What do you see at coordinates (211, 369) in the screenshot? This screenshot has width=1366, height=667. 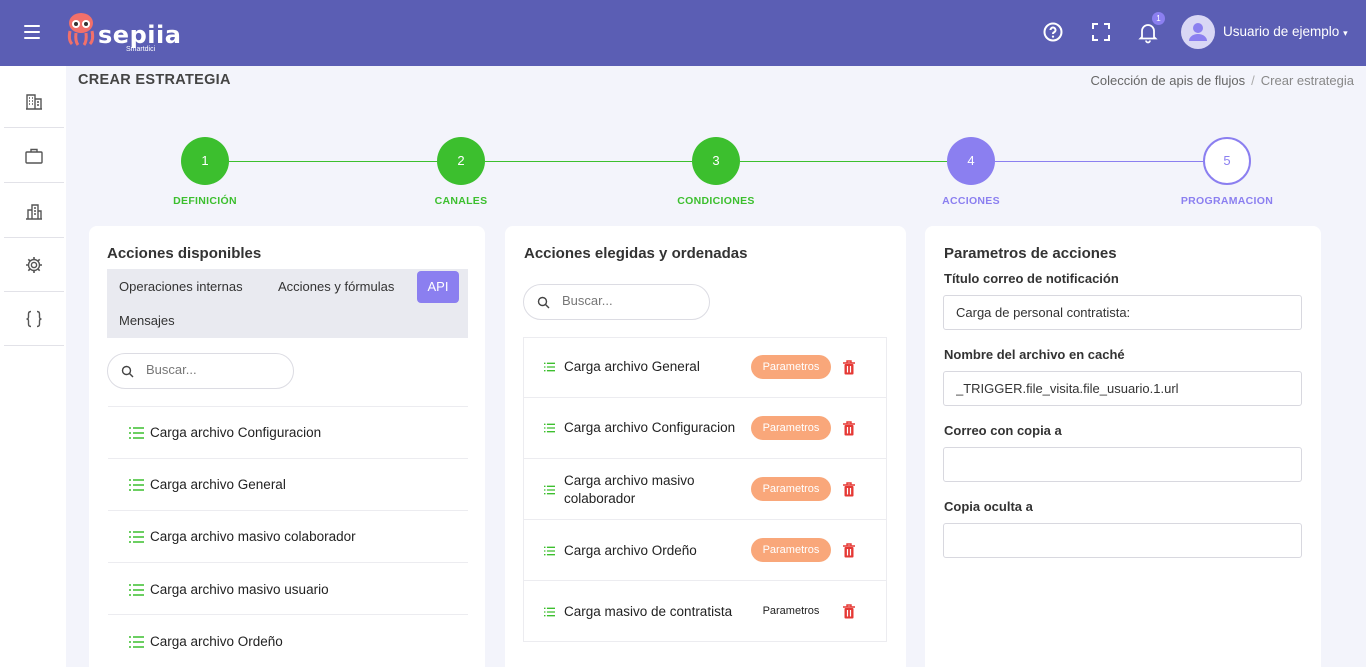 I see `available-search-input` at bounding box center [211, 369].